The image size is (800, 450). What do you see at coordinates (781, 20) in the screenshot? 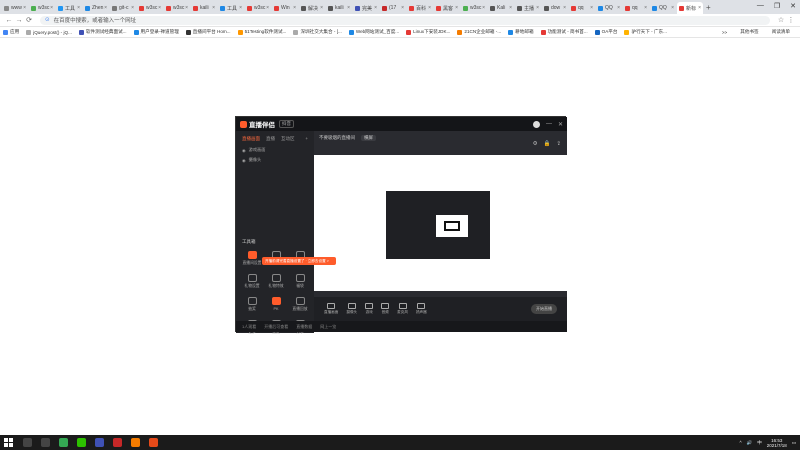
I see `star-icon: ☆` at bounding box center [781, 20].